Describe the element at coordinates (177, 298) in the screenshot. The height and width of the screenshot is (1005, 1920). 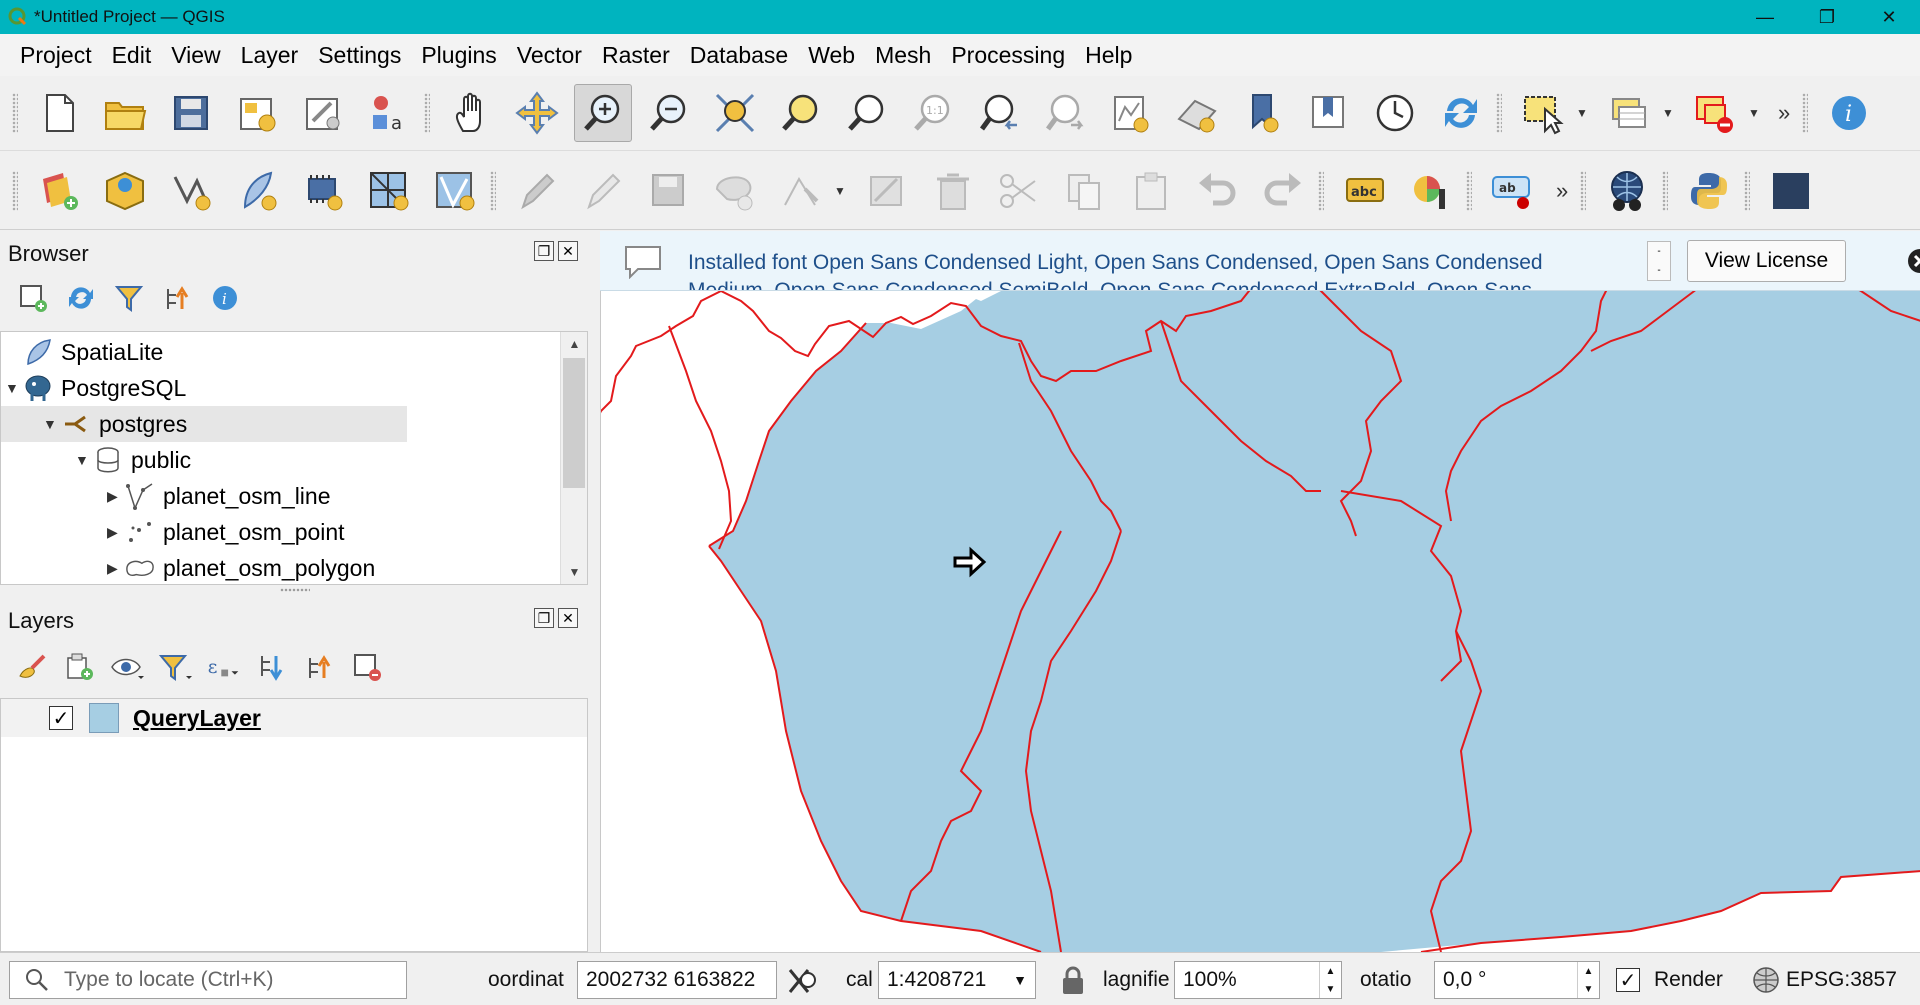
I see `collapse-all-button` at that location.